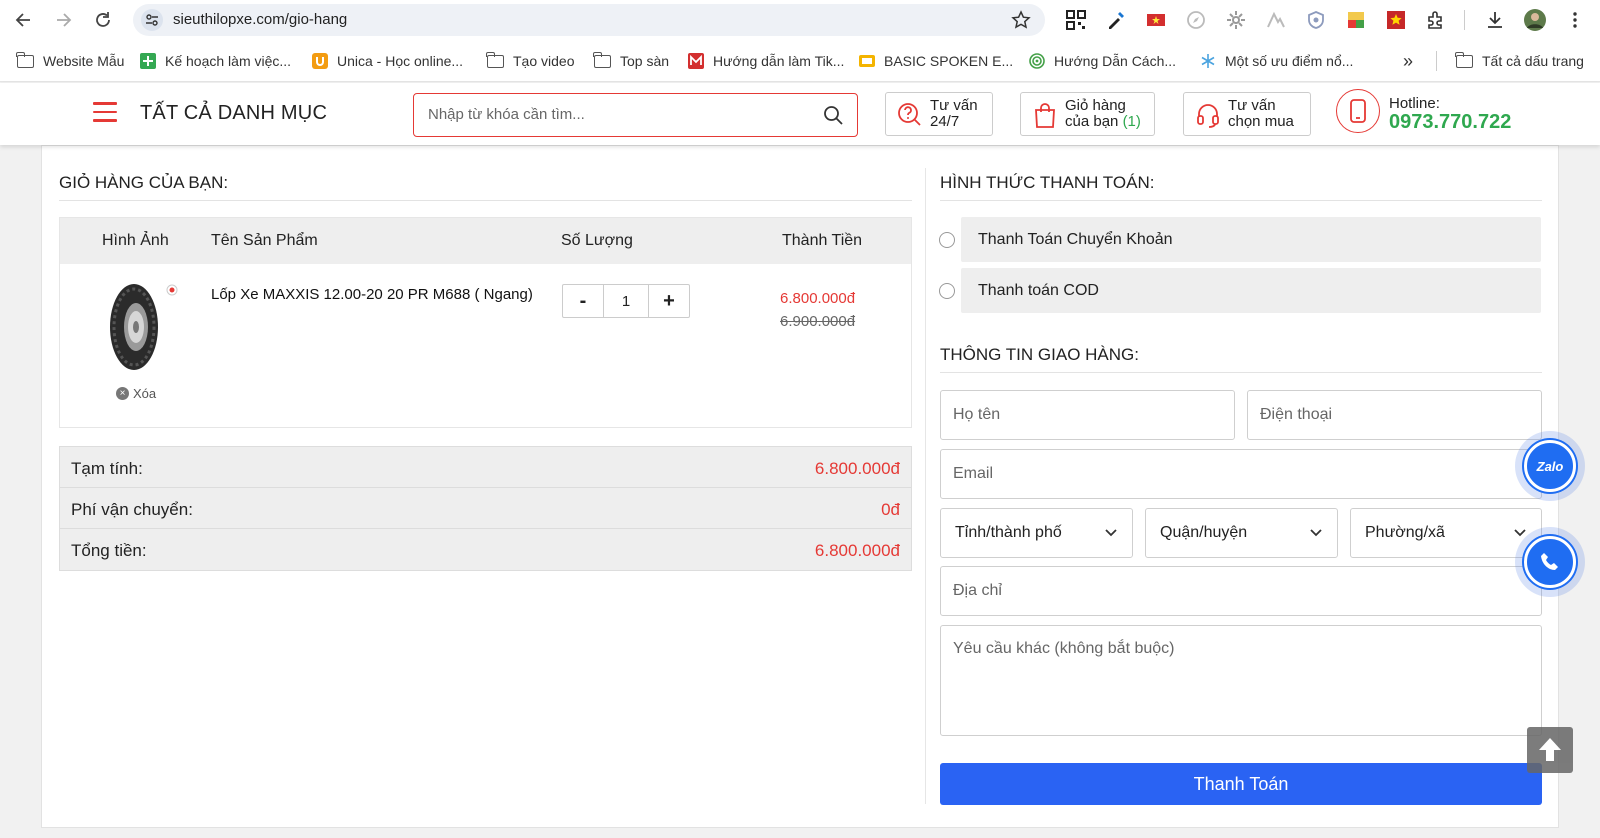 The image size is (1600, 838). What do you see at coordinates (1450, 122) in the screenshot?
I see `hotline-number: 0973.770.722` at bounding box center [1450, 122].